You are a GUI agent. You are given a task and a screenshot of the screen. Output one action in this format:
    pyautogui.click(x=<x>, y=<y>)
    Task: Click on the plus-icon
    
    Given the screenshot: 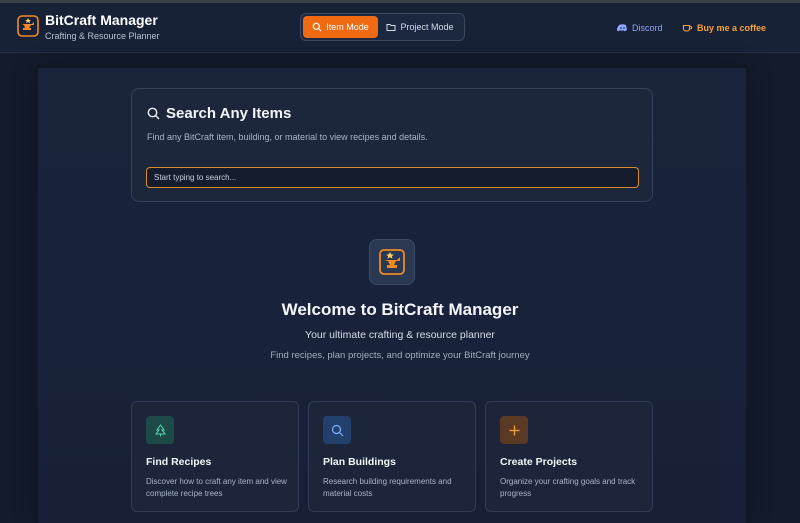 What is the action you would take?
    pyautogui.click(x=514, y=430)
    